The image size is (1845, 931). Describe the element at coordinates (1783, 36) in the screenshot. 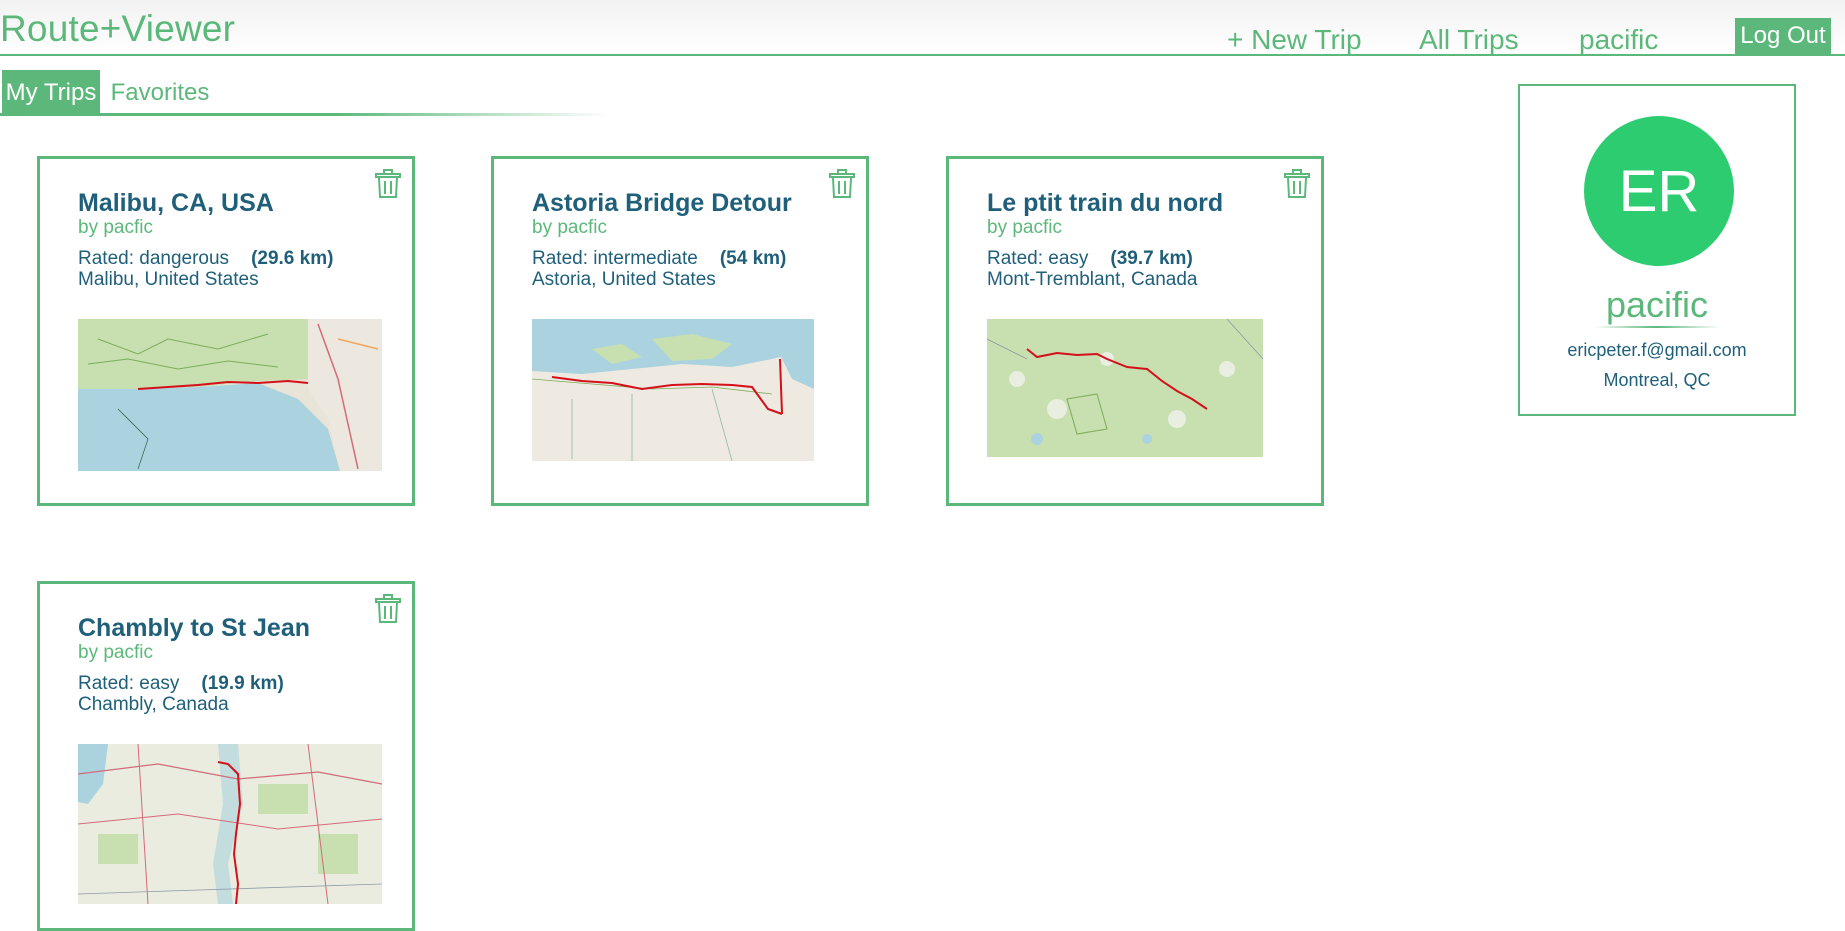

I see `logout-button: Log Out` at that location.